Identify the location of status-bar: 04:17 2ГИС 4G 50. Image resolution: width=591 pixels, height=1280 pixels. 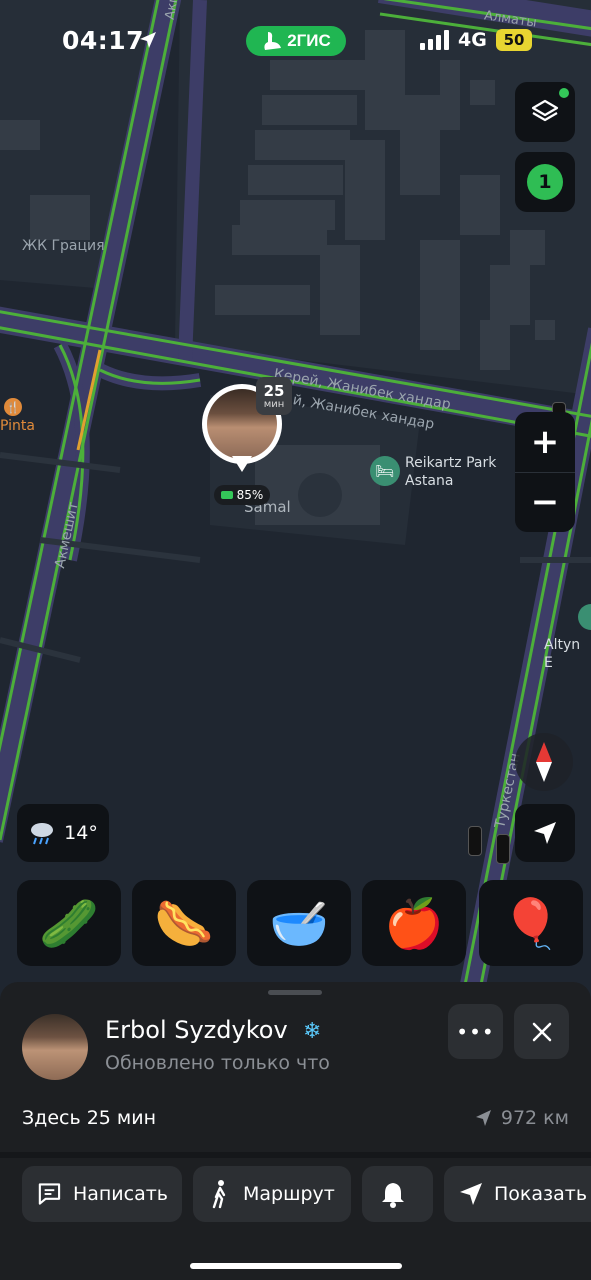
(295, 40).